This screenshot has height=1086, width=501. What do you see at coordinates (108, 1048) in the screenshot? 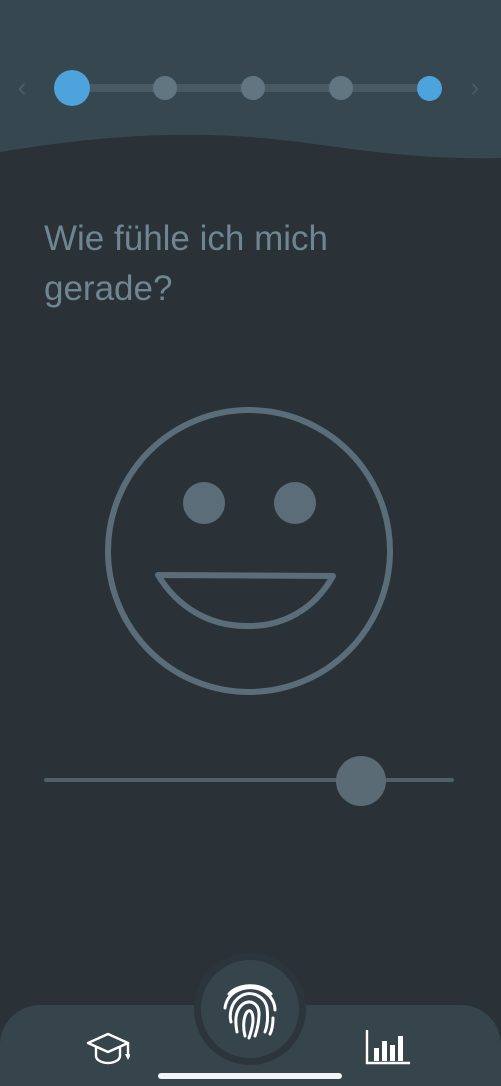
I see `graduation-cap-icon` at bounding box center [108, 1048].